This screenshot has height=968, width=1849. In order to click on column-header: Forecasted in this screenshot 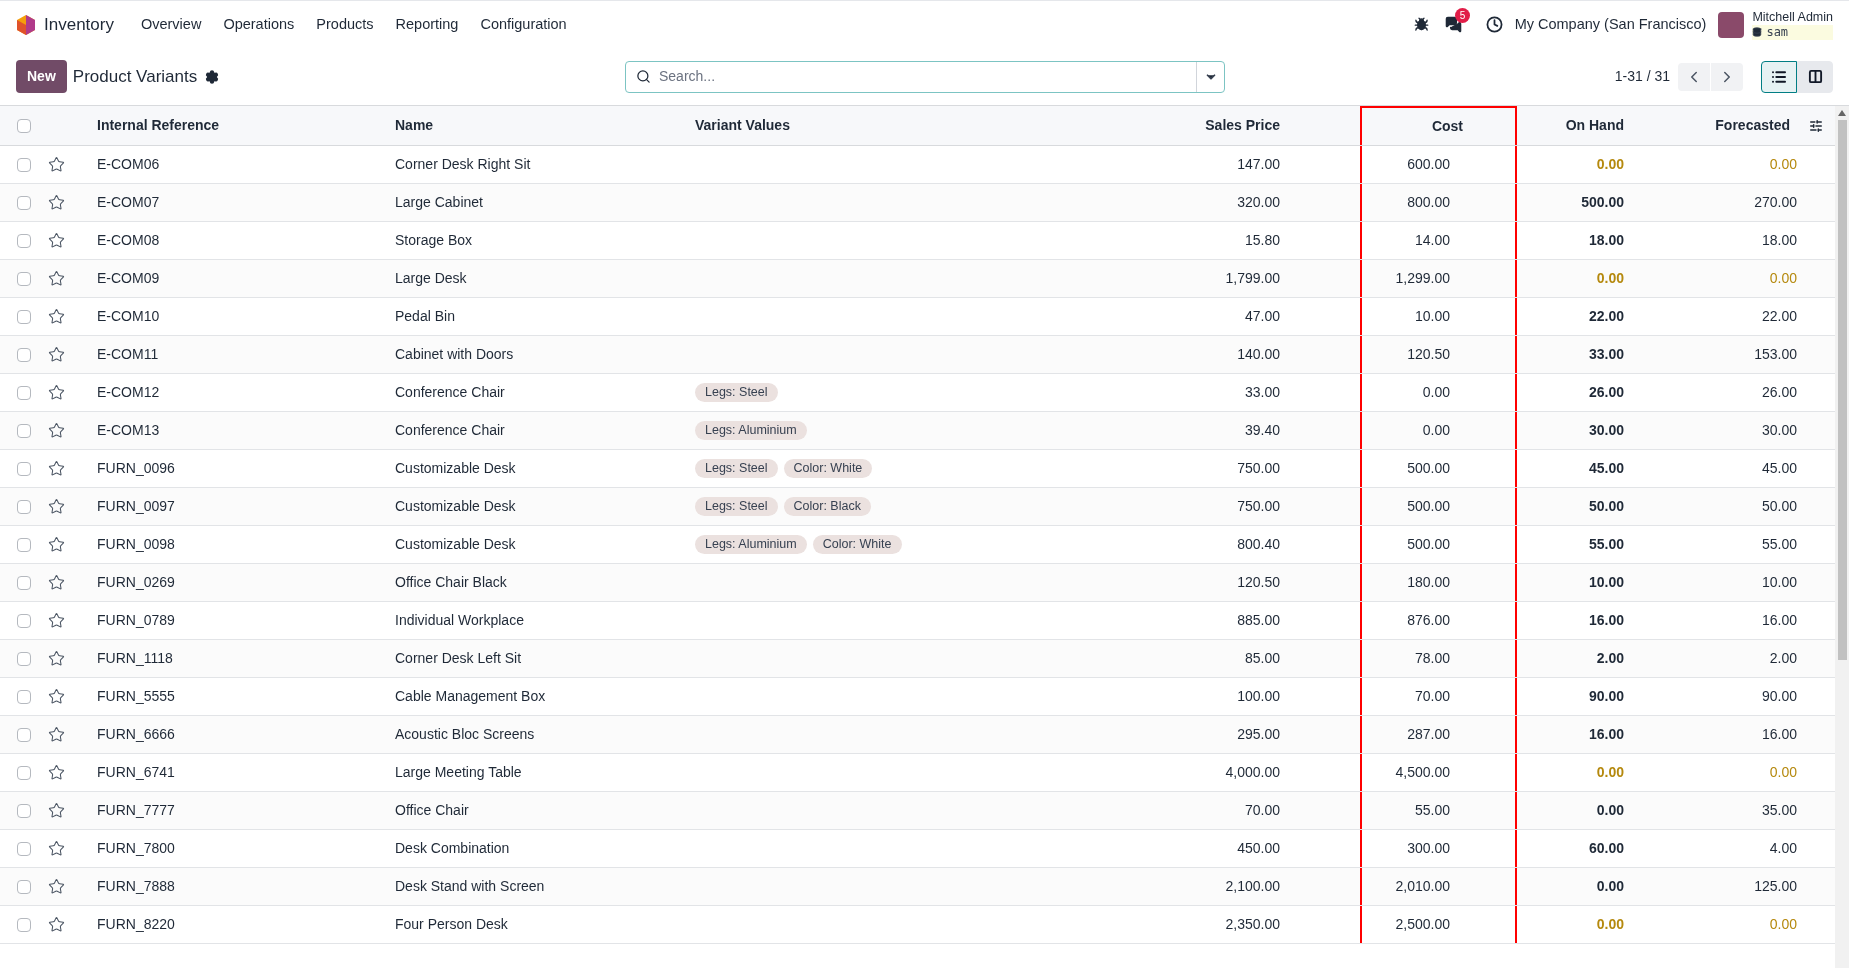, I will do `click(1737, 125)`.